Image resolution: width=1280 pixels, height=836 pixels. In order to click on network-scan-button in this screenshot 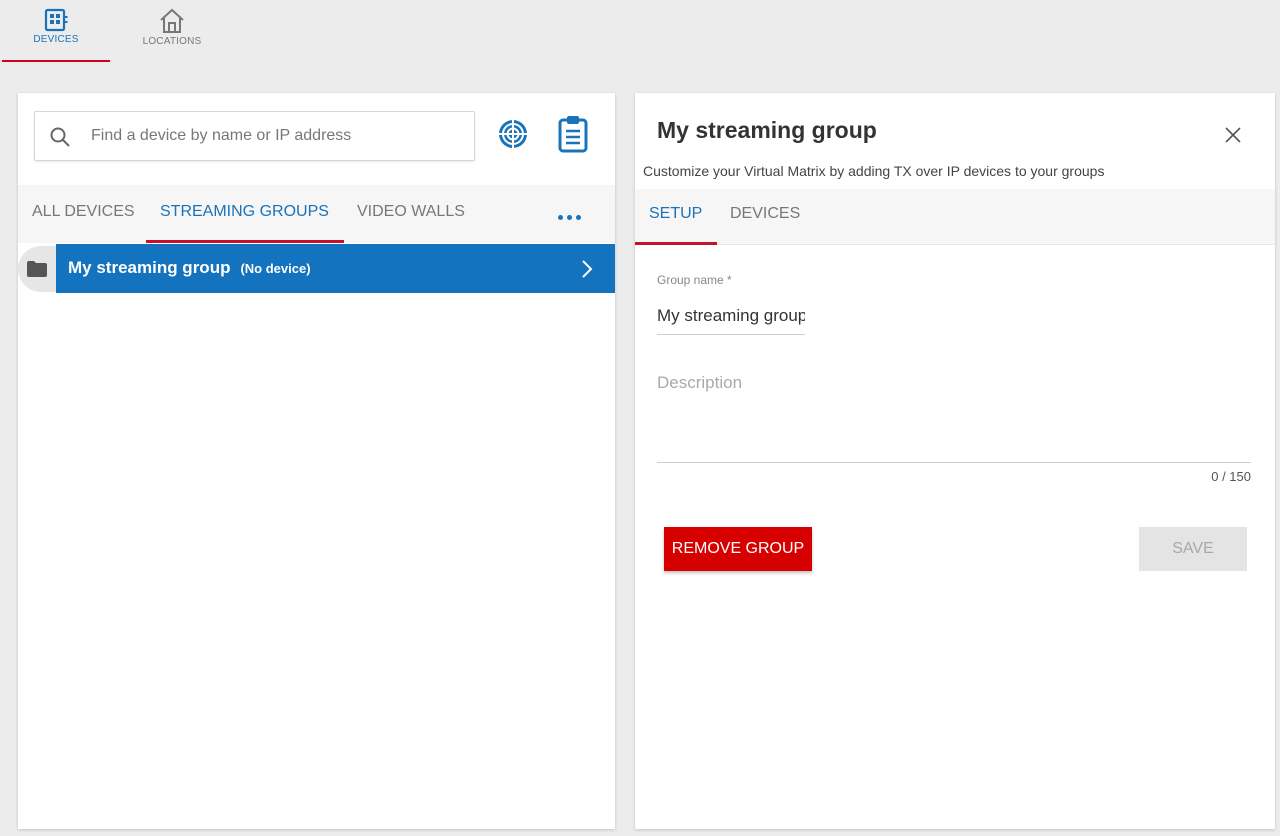, I will do `click(513, 134)`.